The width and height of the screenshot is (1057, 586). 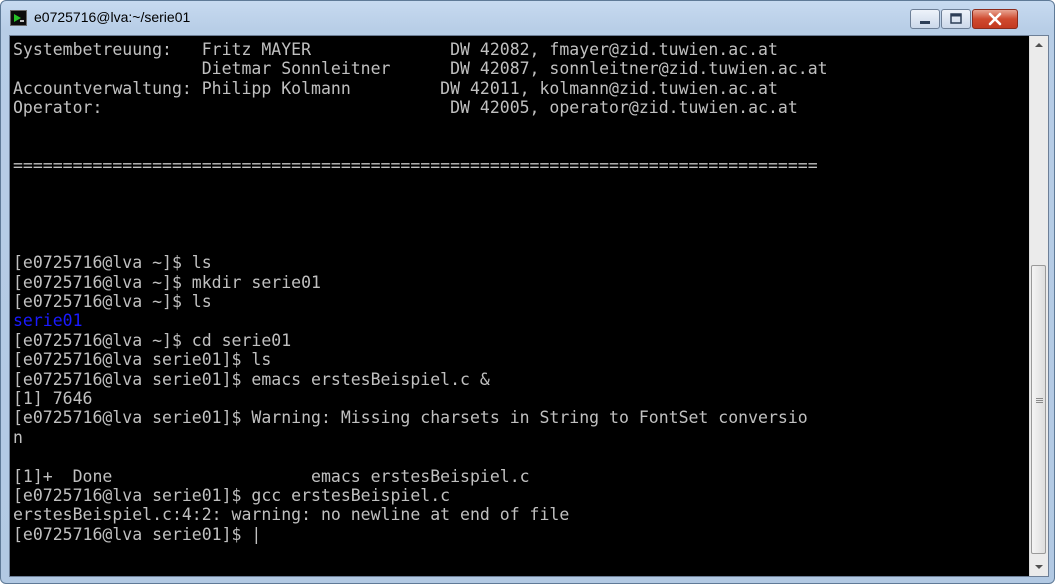 What do you see at coordinates (152, 340) in the screenshot?
I see `terminal-line-text: [e0725716@lva ~]$ cd serie01` at bounding box center [152, 340].